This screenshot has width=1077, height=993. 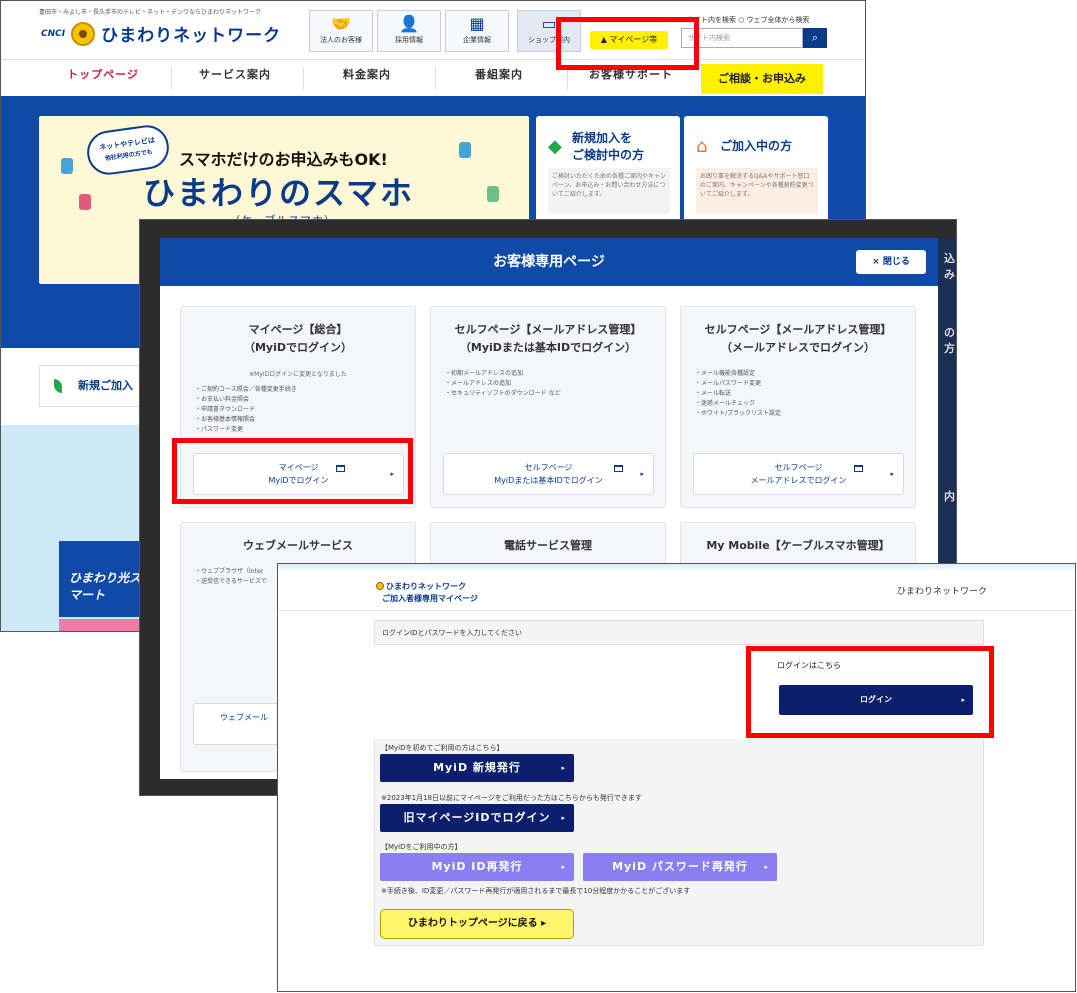 I want to click on panel-title: ウェブメールサービス, so click(x=298, y=545).